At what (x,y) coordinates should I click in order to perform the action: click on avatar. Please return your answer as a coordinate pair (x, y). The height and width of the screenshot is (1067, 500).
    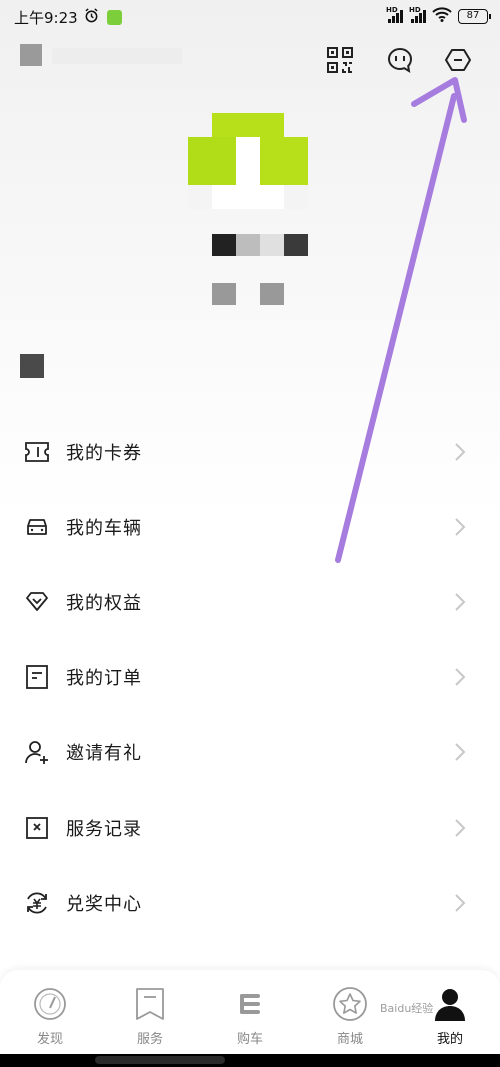
    Looking at the image, I should click on (248, 161).